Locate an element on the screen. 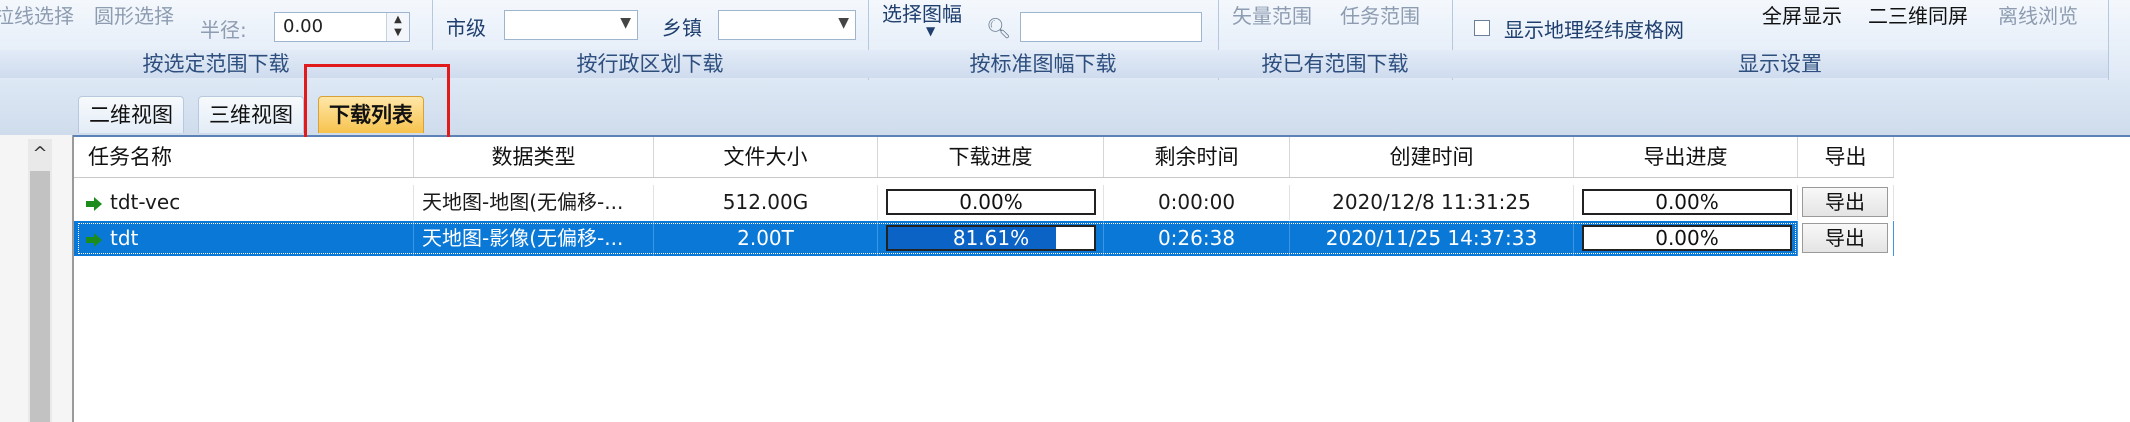 This screenshot has width=2130, height=422. column-header-export-progress: 导出进度 is located at coordinates (1686, 157).